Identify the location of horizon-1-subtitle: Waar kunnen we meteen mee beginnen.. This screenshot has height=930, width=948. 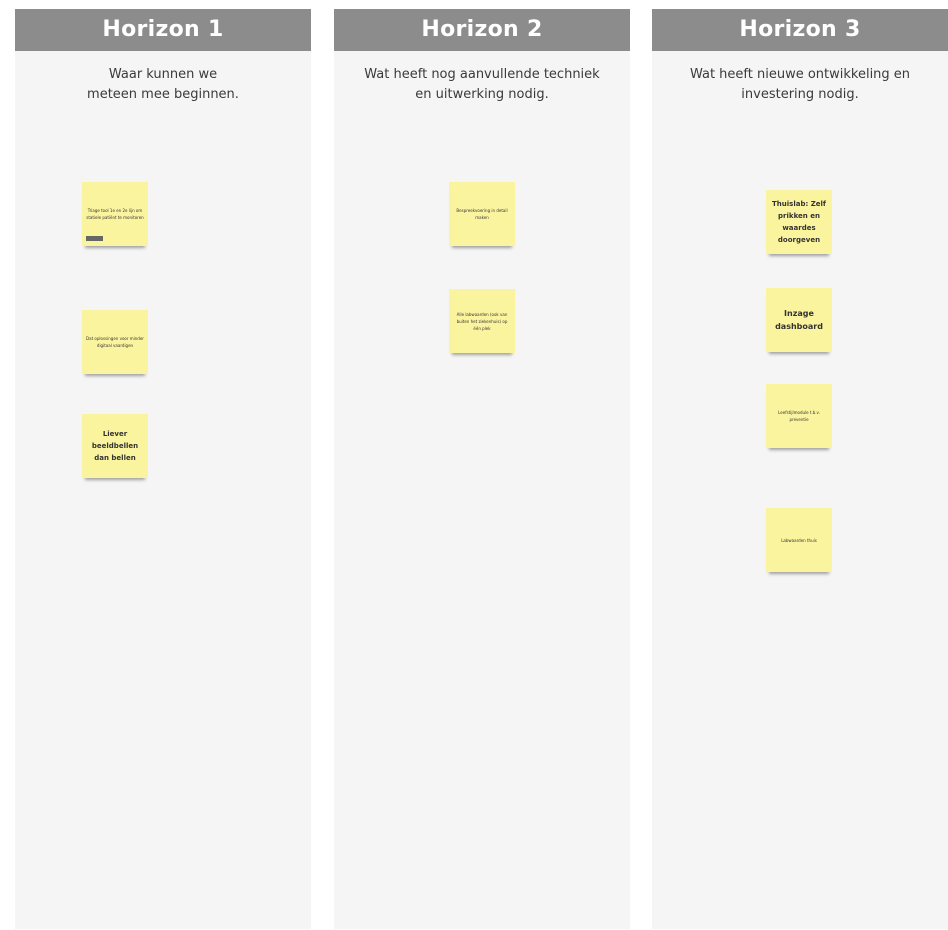
(163, 85).